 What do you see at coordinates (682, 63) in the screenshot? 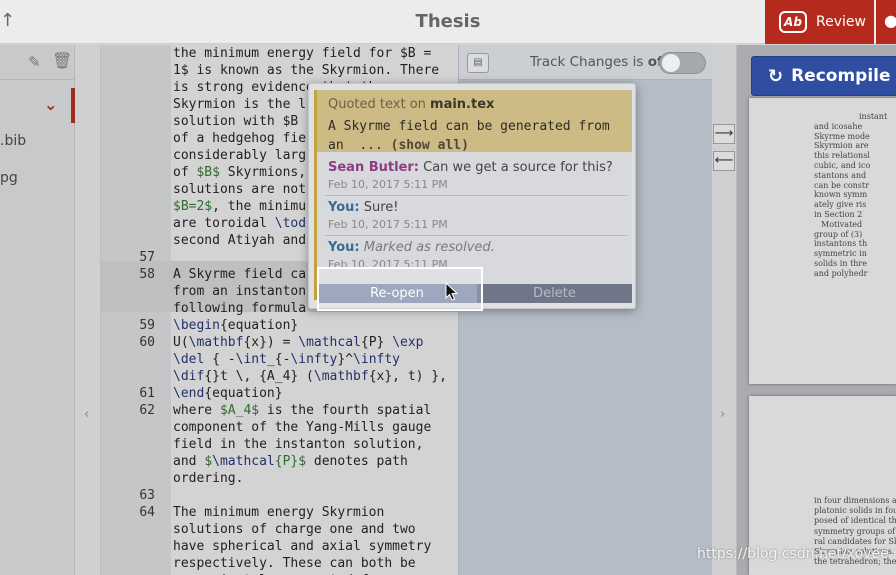
I see `track-changes-toggle` at bounding box center [682, 63].